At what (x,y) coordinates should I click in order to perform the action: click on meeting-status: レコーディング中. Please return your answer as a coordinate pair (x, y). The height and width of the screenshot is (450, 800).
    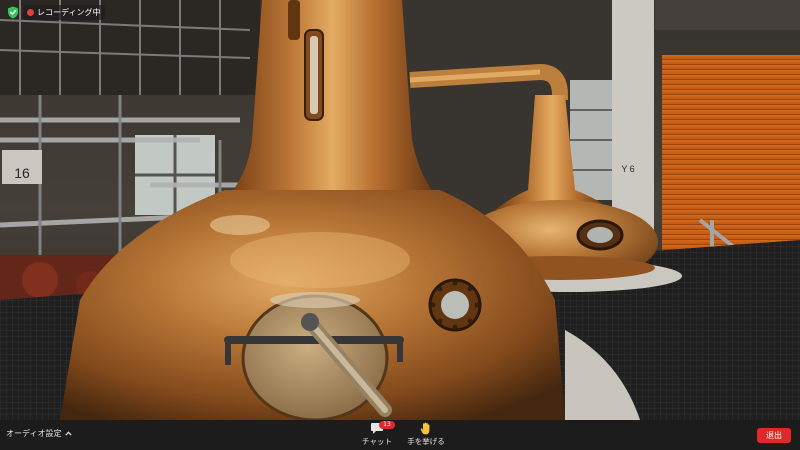
    Looking at the image, I should click on (56, 12).